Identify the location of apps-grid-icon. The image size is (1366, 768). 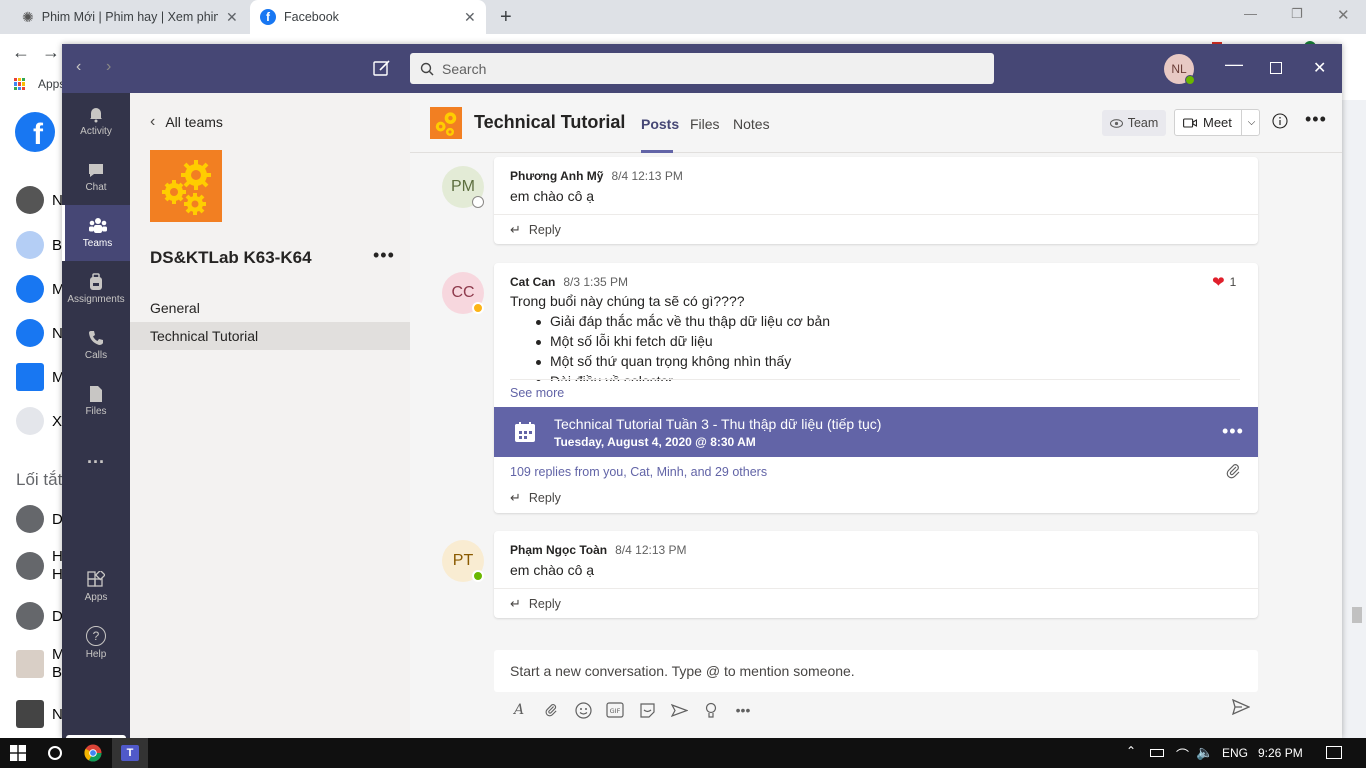
(20, 84).